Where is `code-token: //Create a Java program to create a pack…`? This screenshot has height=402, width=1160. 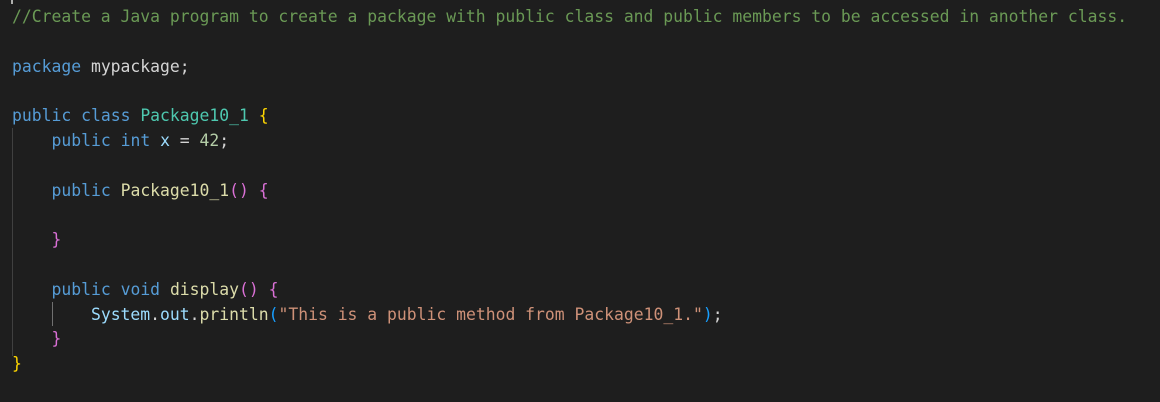
code-token: //Create a Java program to create a pack… is located at coordinates (570, 16).